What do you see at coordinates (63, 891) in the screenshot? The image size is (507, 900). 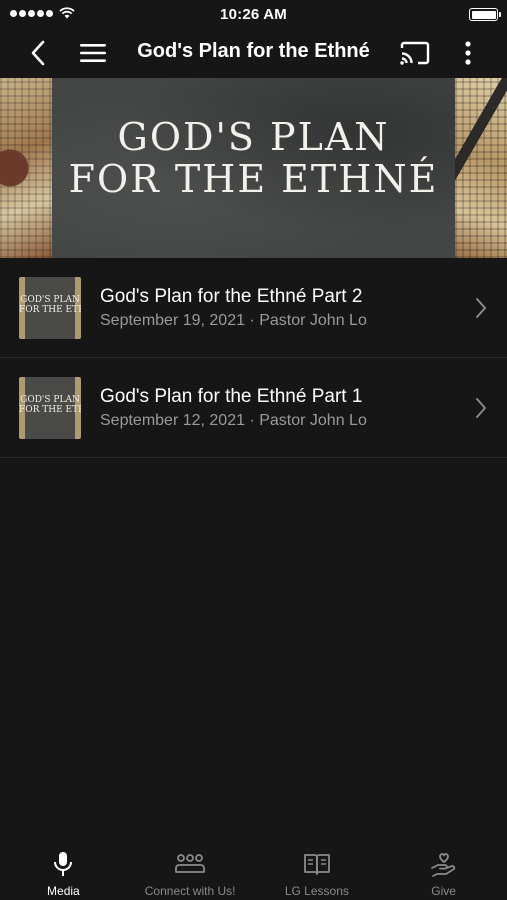 I see `tab-label: Media` at bounding box center [63, 891].